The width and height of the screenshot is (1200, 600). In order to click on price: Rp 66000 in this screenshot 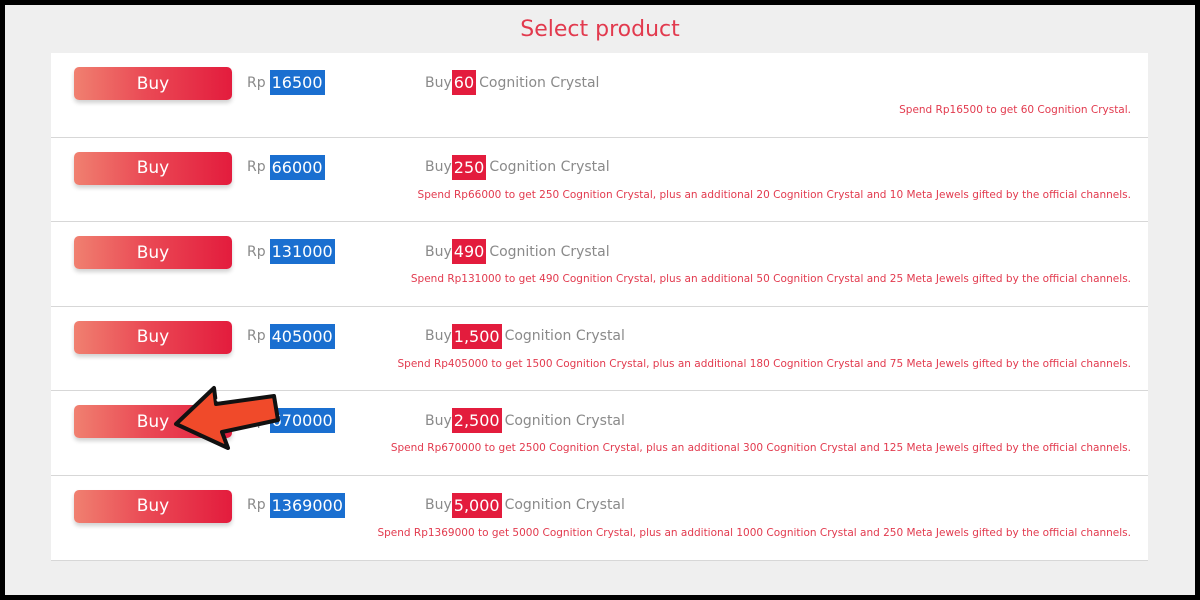, I will do `click(286, 167)`.